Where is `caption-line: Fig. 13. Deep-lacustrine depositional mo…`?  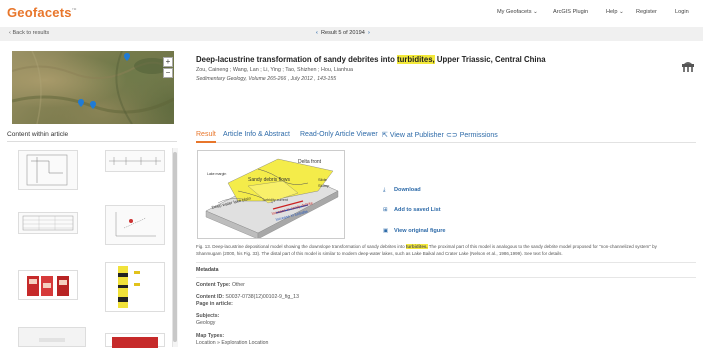
caption-line: Fig. 13. Deep-lacustrine depositional mo… is located at coordinates (426, 246).